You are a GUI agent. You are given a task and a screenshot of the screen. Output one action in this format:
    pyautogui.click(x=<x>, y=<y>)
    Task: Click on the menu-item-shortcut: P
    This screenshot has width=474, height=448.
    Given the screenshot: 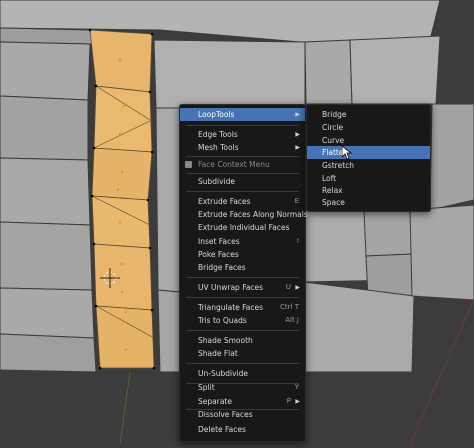 What is the action you would take?
    pyautogui.click(x=288, y=401)
    